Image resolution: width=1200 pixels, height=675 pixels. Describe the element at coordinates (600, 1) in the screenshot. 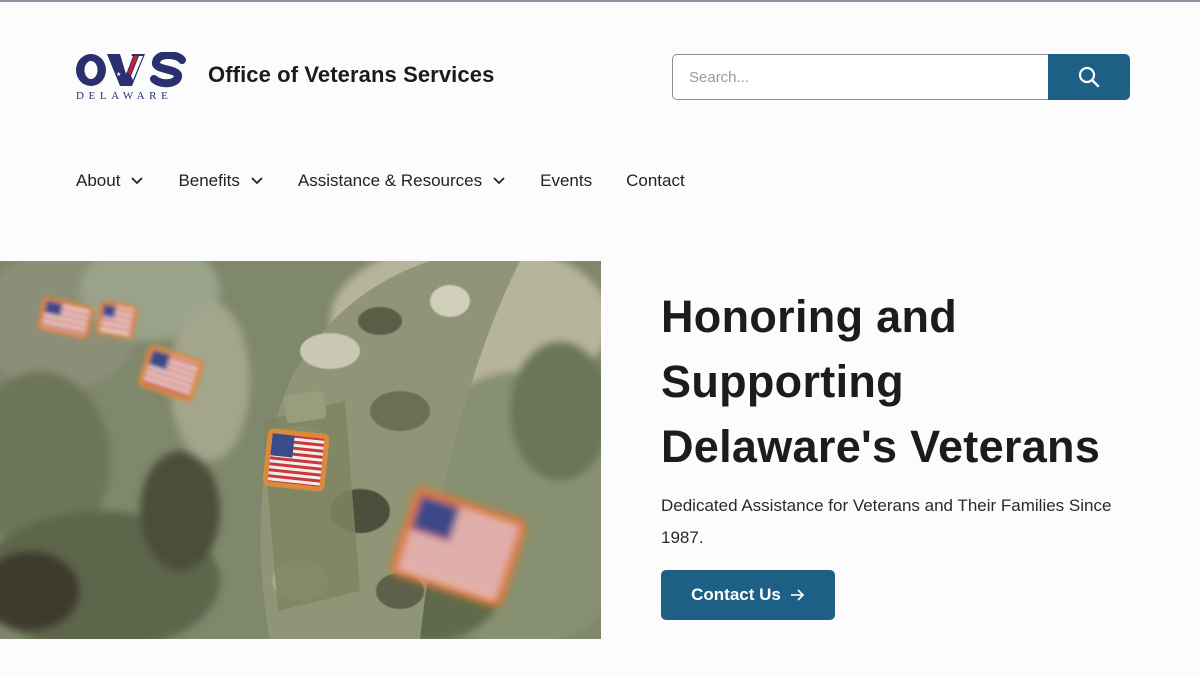

I see `top-border` at that location.